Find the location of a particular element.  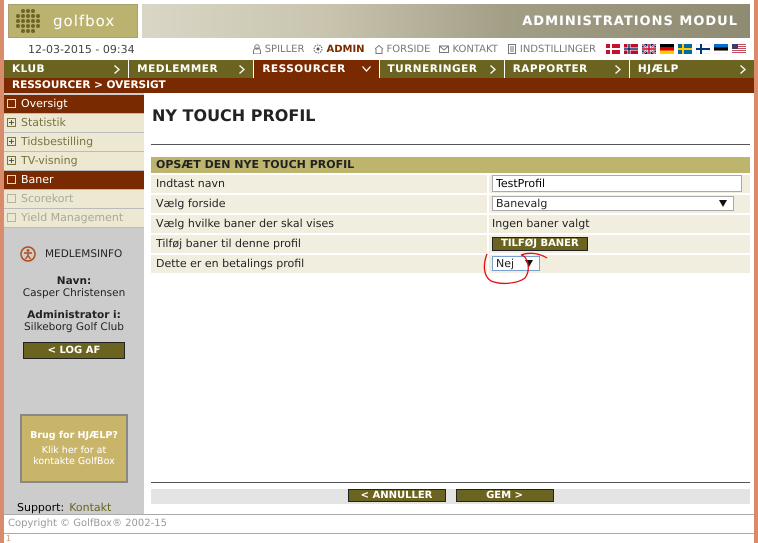

nav-tab: HJÆLP is located at coordinates (692, 69).